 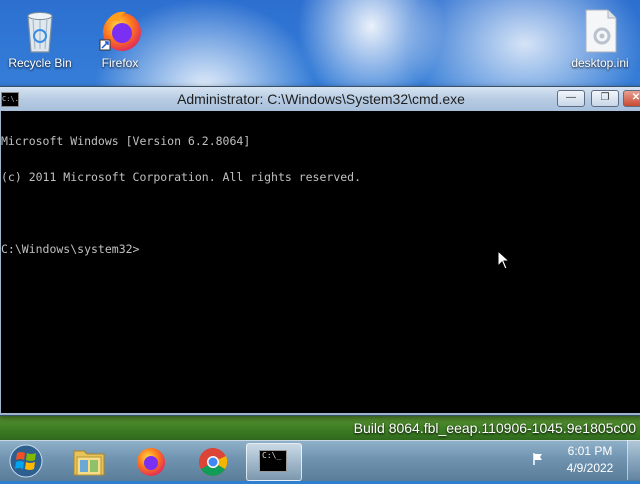 I want to click on show-desktop-button, so click(x=633, y=460).